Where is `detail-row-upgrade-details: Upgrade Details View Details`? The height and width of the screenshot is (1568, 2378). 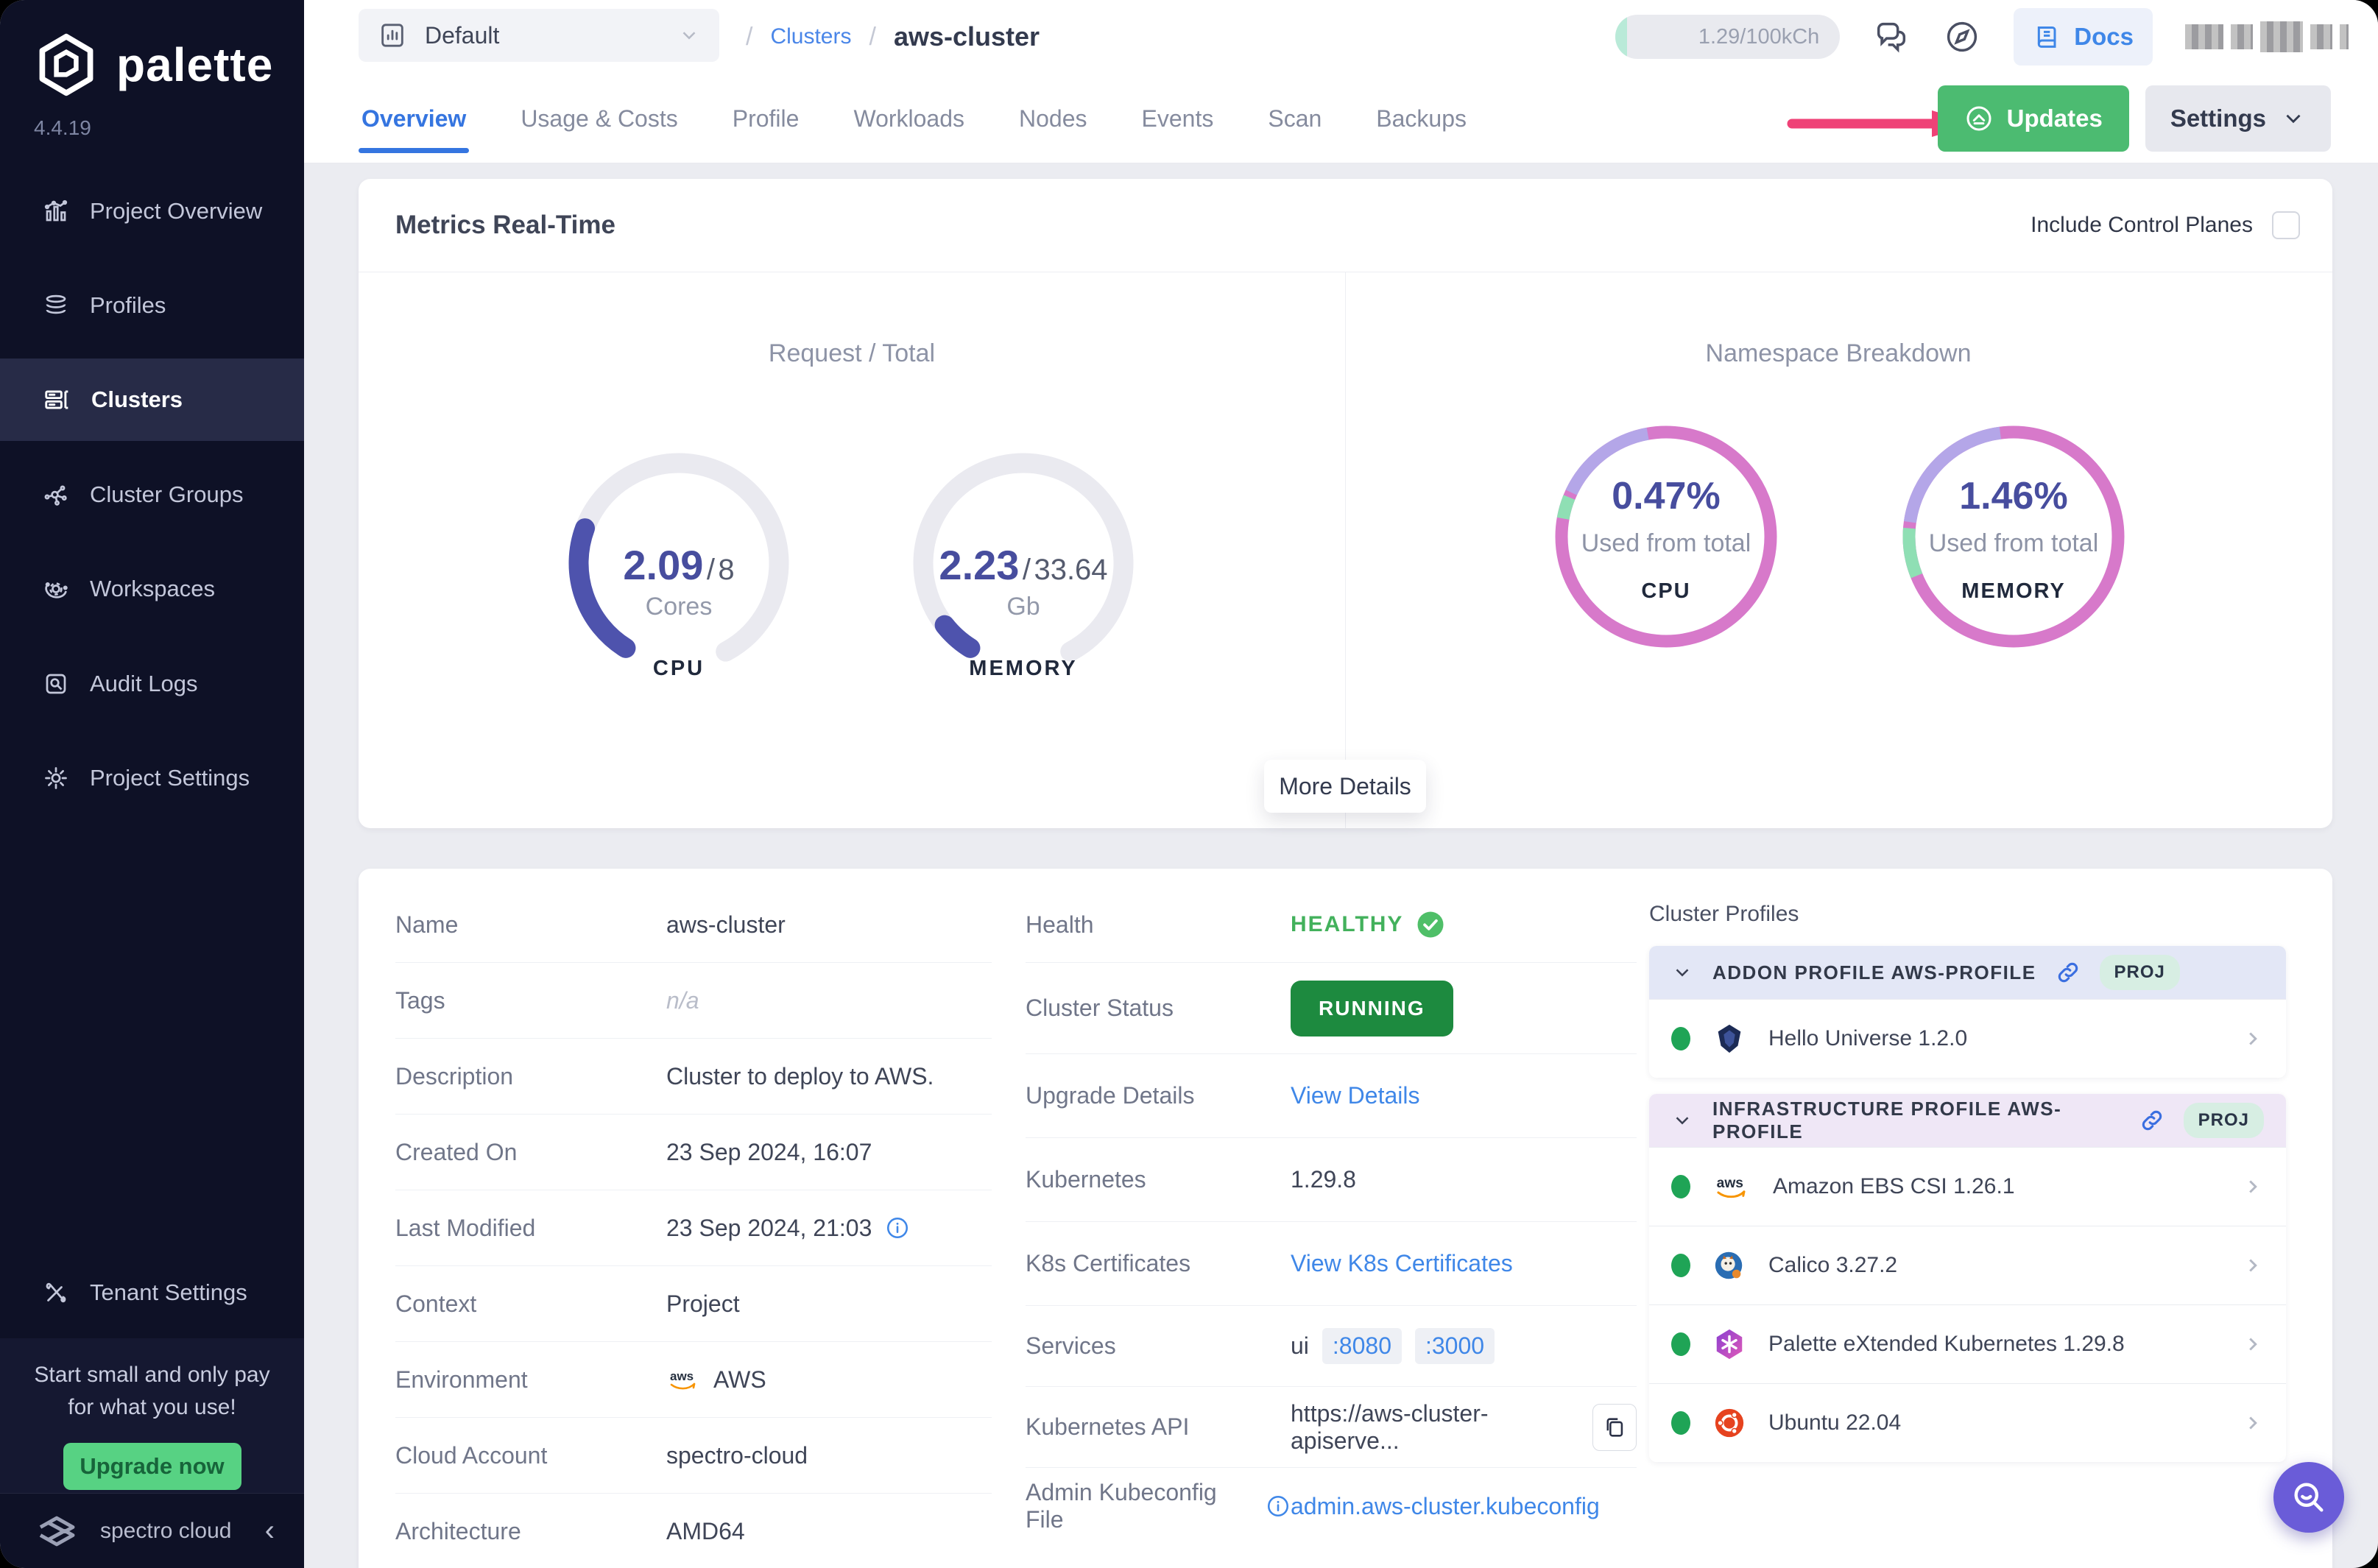
detail-row-upgrade-details: Upgrade Details View Details is located at coordinates (1331, 1096).